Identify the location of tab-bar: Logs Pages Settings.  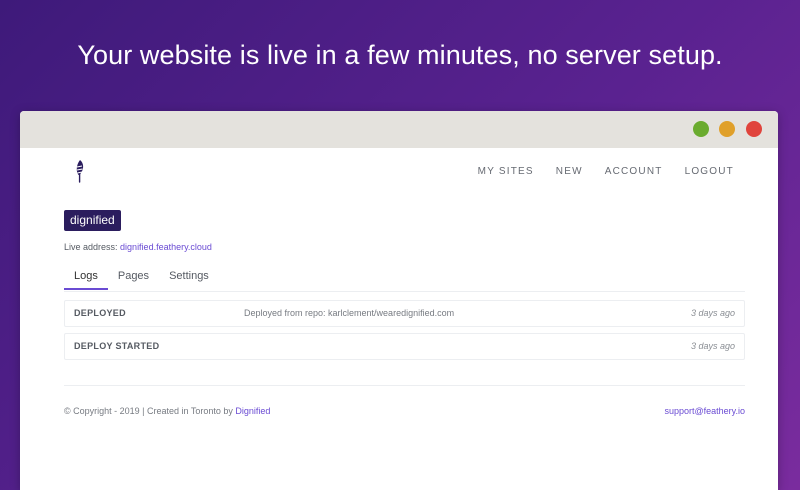
(141, 280).